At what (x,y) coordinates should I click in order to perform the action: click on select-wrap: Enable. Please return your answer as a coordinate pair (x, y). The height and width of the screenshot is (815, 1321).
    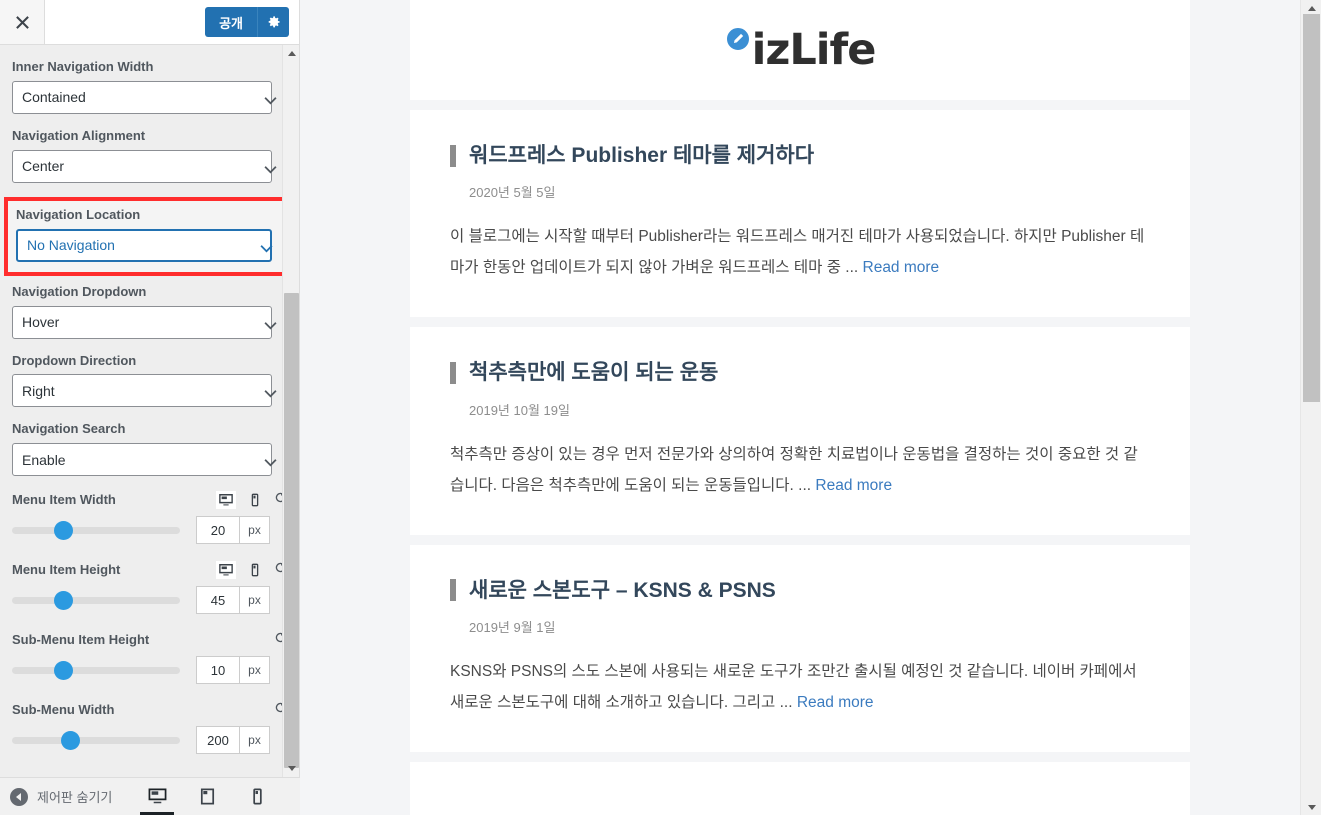
    Looking at the image, I should click on (149, 460).